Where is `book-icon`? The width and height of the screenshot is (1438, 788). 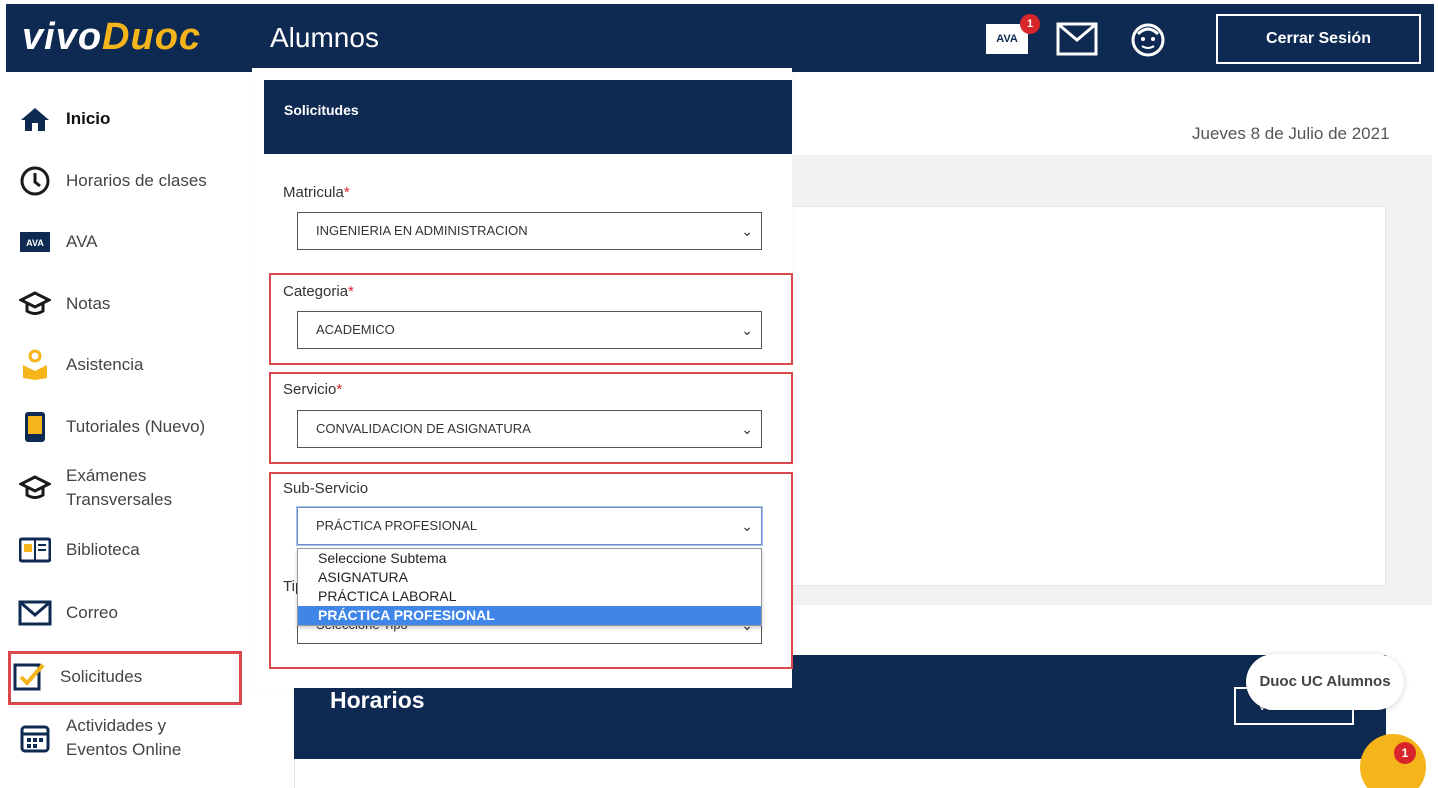
book-icon is located at coordinates (35, 550).